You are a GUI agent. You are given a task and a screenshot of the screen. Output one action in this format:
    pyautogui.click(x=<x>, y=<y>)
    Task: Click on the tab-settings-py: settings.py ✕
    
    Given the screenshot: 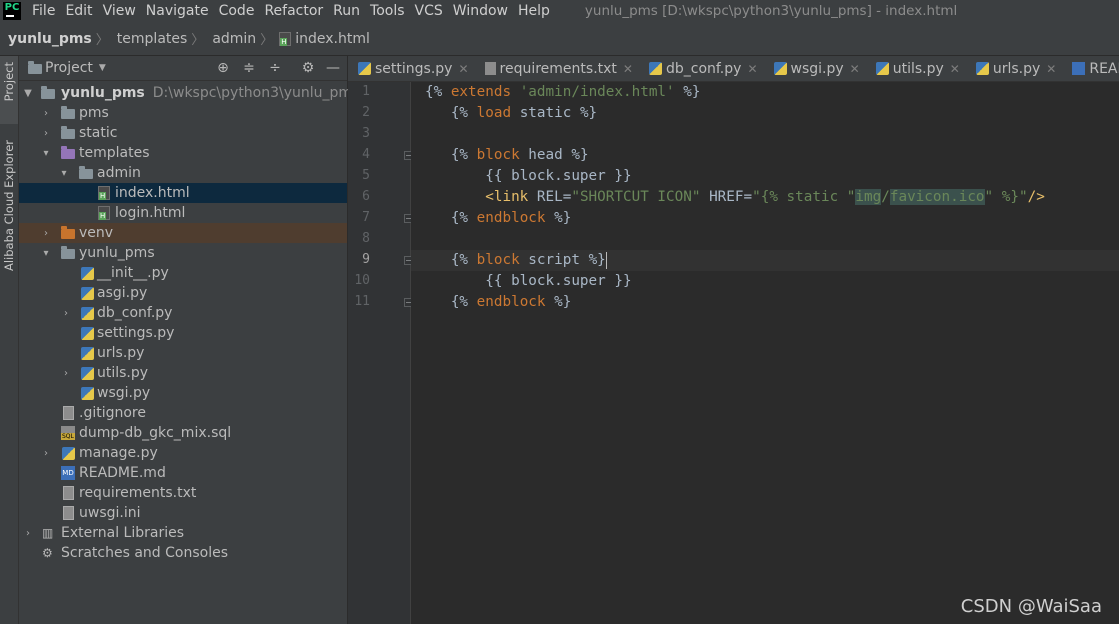 What is the action you would take?
    pyautogui.click(x=411, y=68)
    